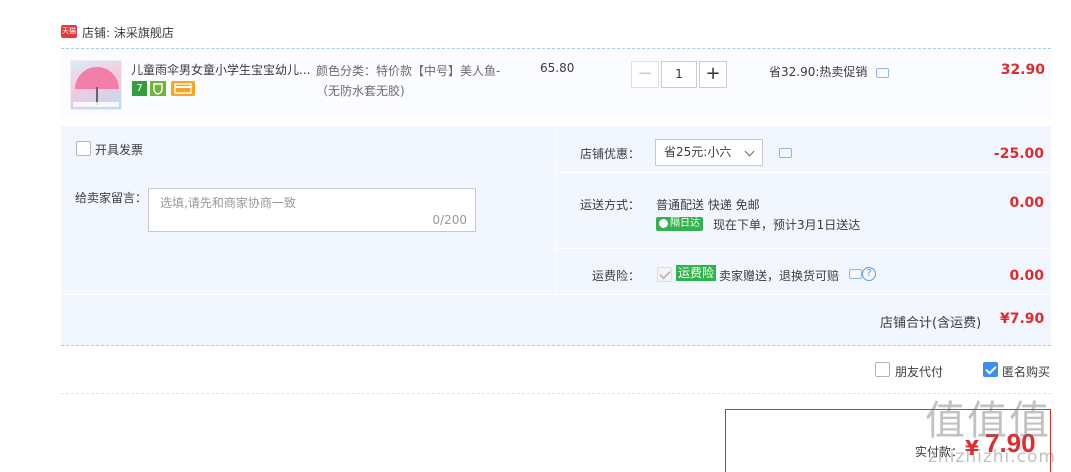 The height and width of the screenshot is (472, 1071). What do you see at coordinates (988, 421) in the screenshot?
I see `watermark-logo: 值值值` at bounding box center [988, 421].